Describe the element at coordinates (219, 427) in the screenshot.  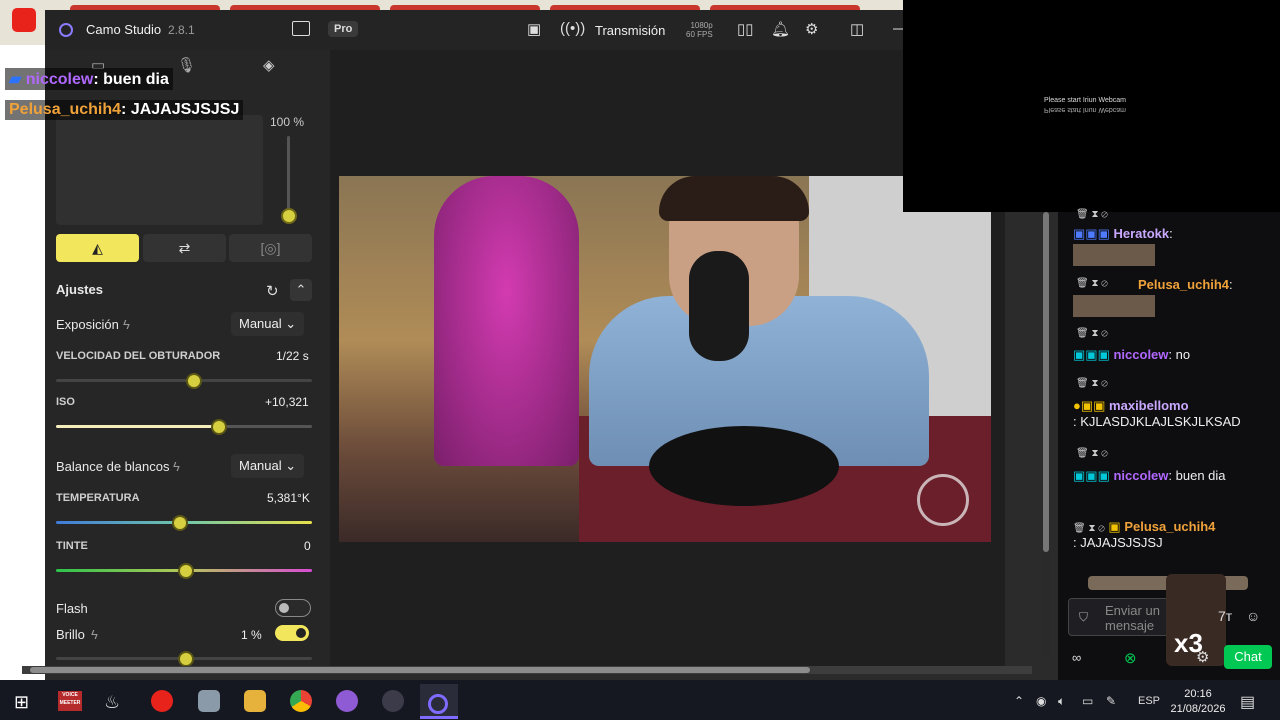
I see `iso-slider-knob` at that location.